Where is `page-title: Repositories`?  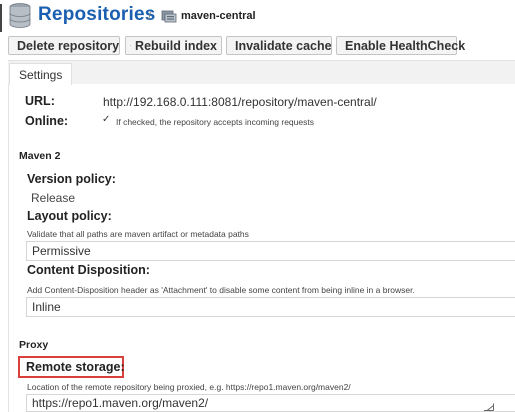 page-title: Repositories is located at coordinates (97, 15).